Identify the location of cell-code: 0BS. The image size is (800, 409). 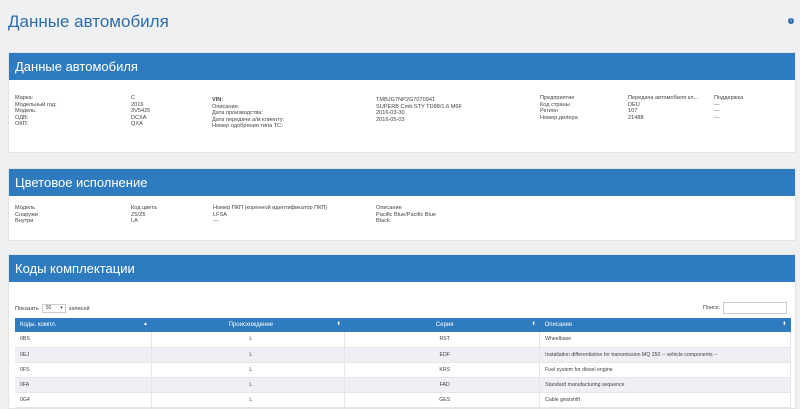
(84, 339).